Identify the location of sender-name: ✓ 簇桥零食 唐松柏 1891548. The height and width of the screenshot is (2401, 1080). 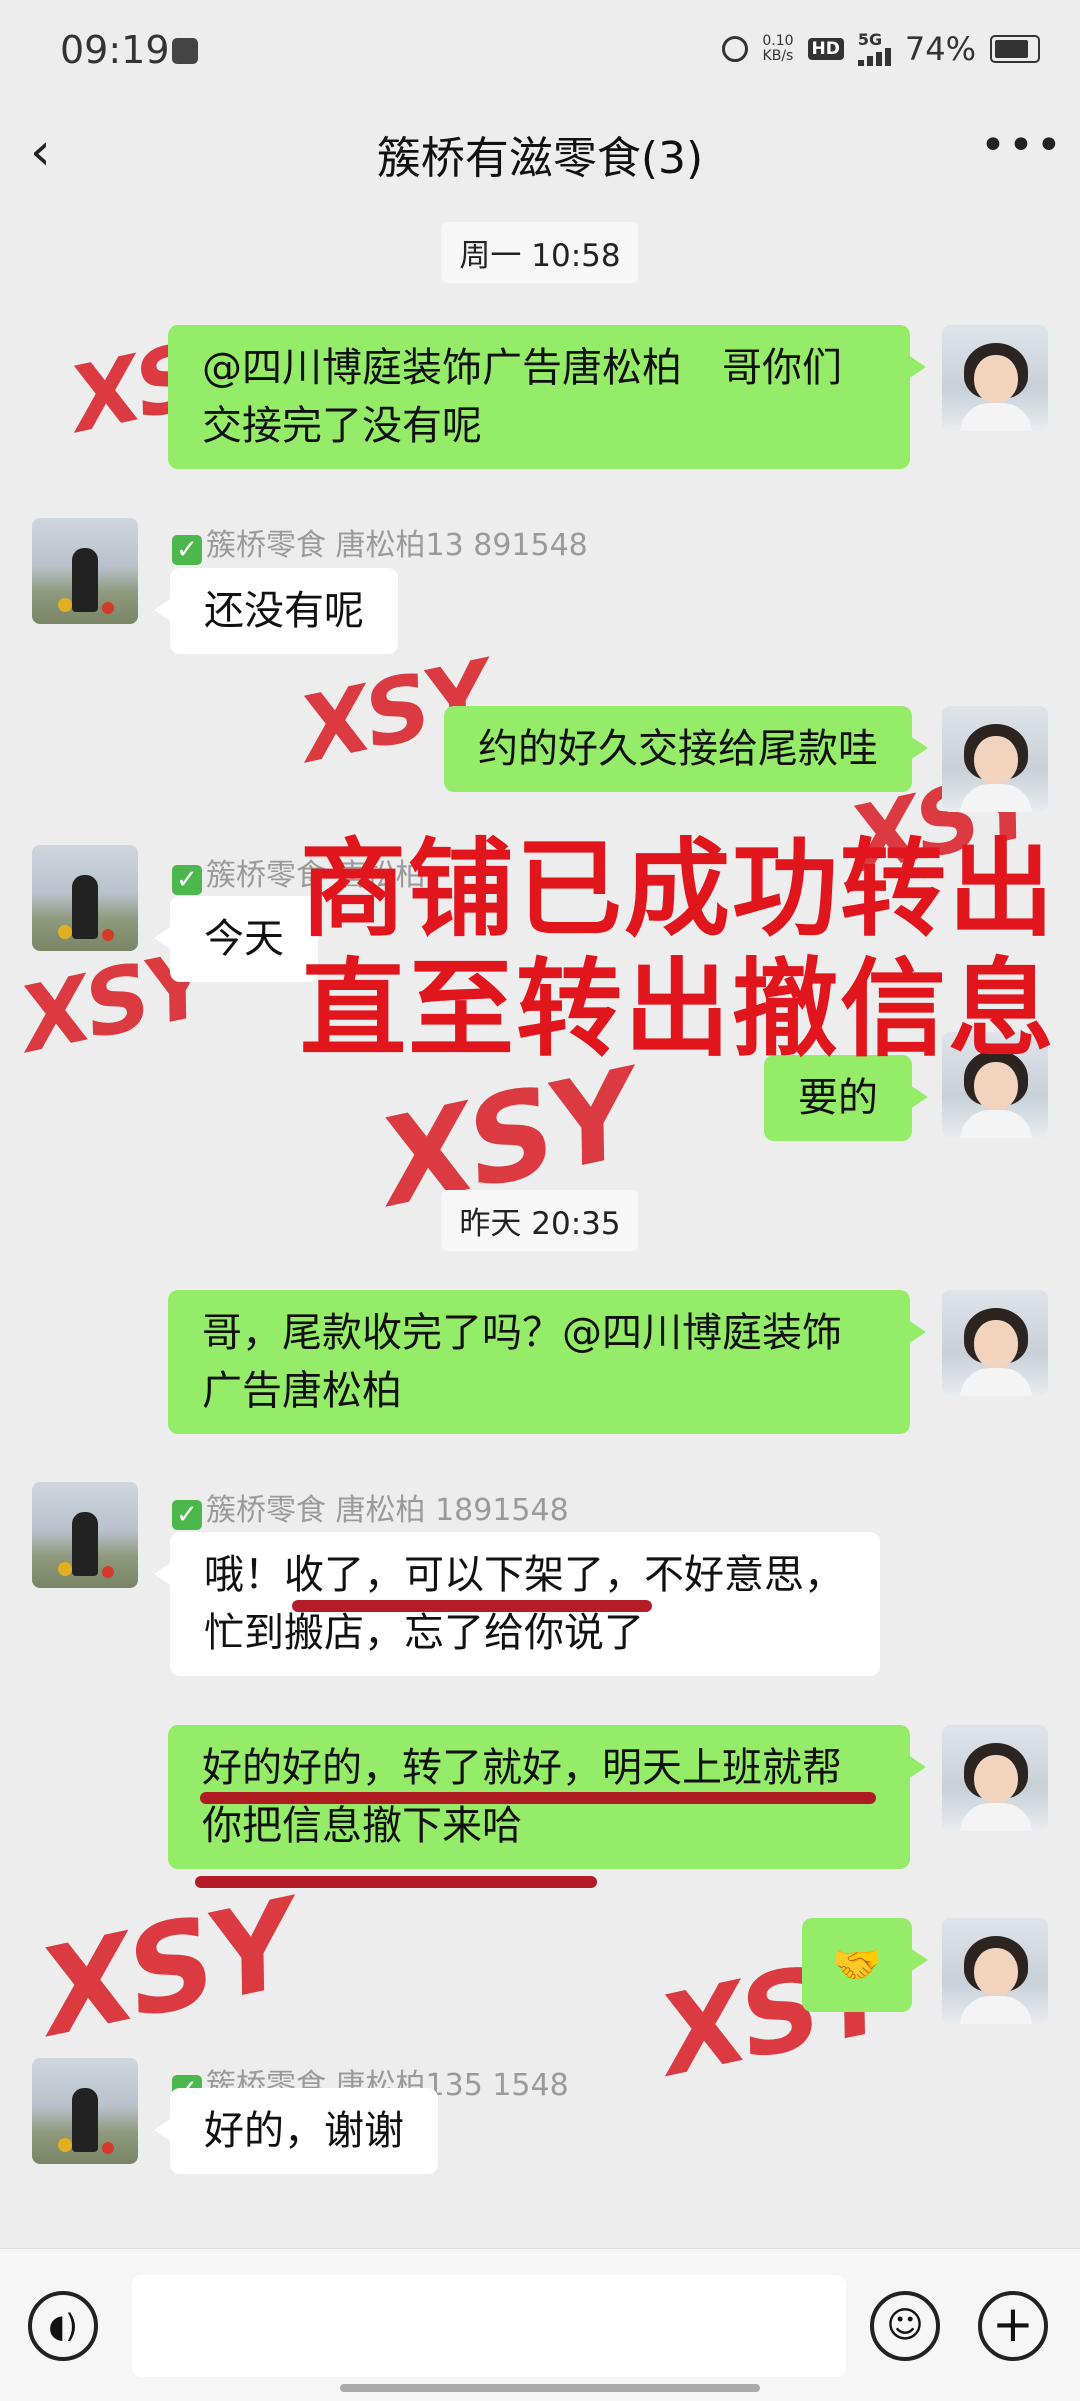
(370, 1507).